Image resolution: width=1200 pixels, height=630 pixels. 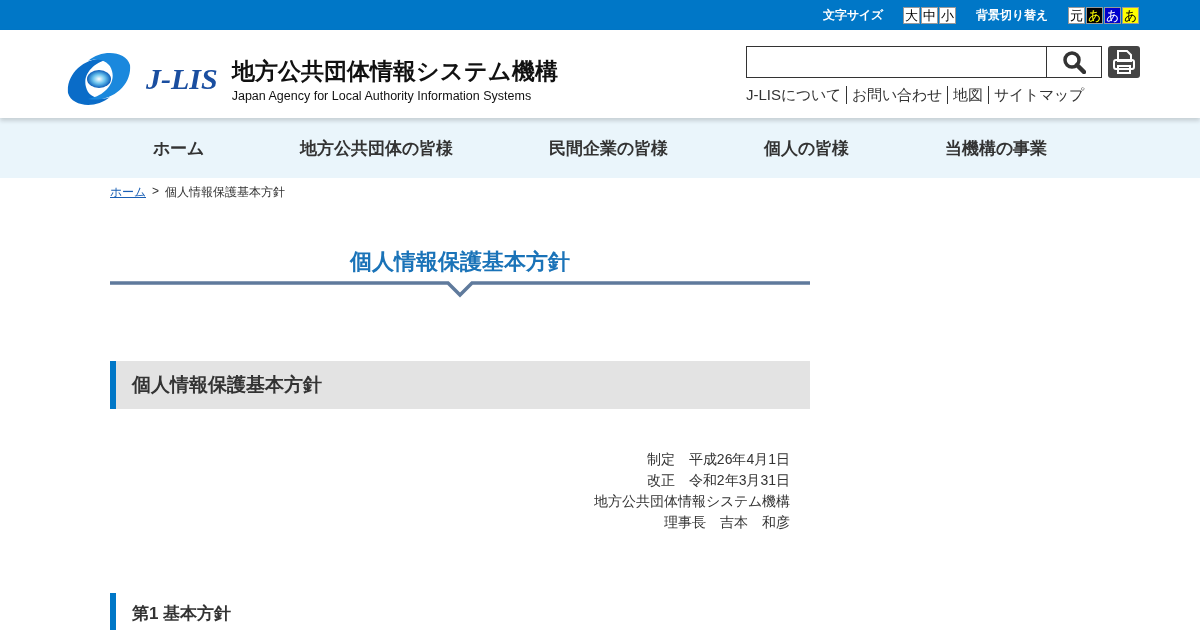 What do you see at coordinates (947, 15) in the screenshot?
I see `font-size-button: 小` at bounding box center [947, 15].